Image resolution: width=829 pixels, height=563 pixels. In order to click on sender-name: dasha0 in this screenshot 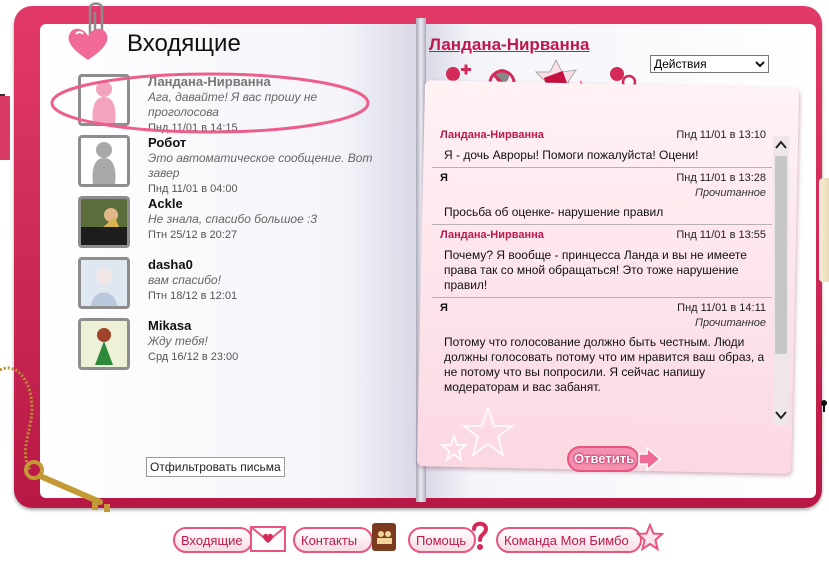, I will do `click(170, 264)`.